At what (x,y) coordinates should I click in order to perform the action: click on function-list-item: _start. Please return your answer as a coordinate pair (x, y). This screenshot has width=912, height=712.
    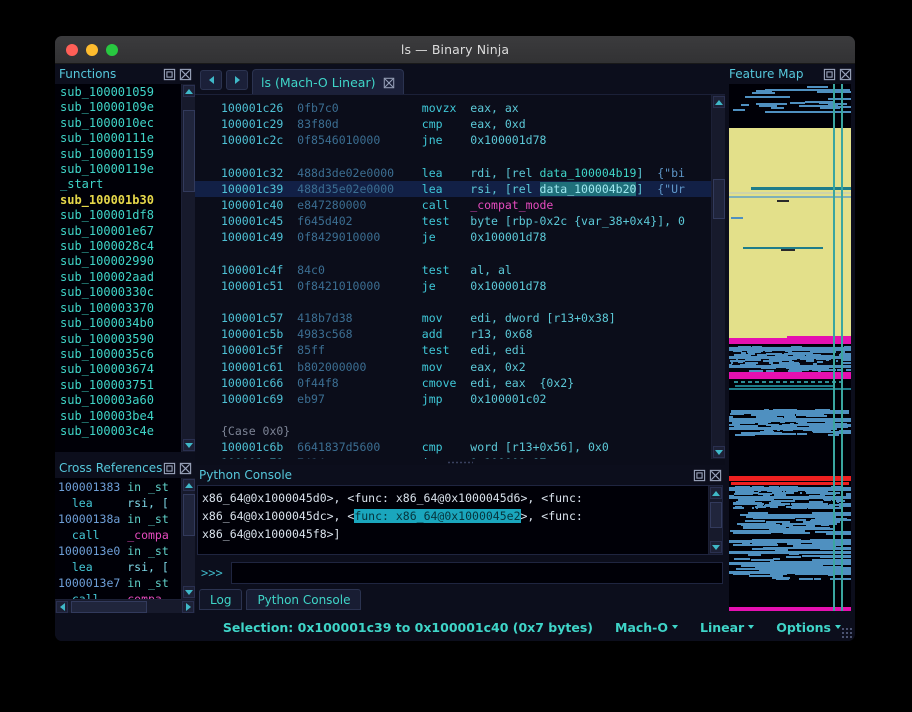
    Looking at the image, I should click on (118, 184).